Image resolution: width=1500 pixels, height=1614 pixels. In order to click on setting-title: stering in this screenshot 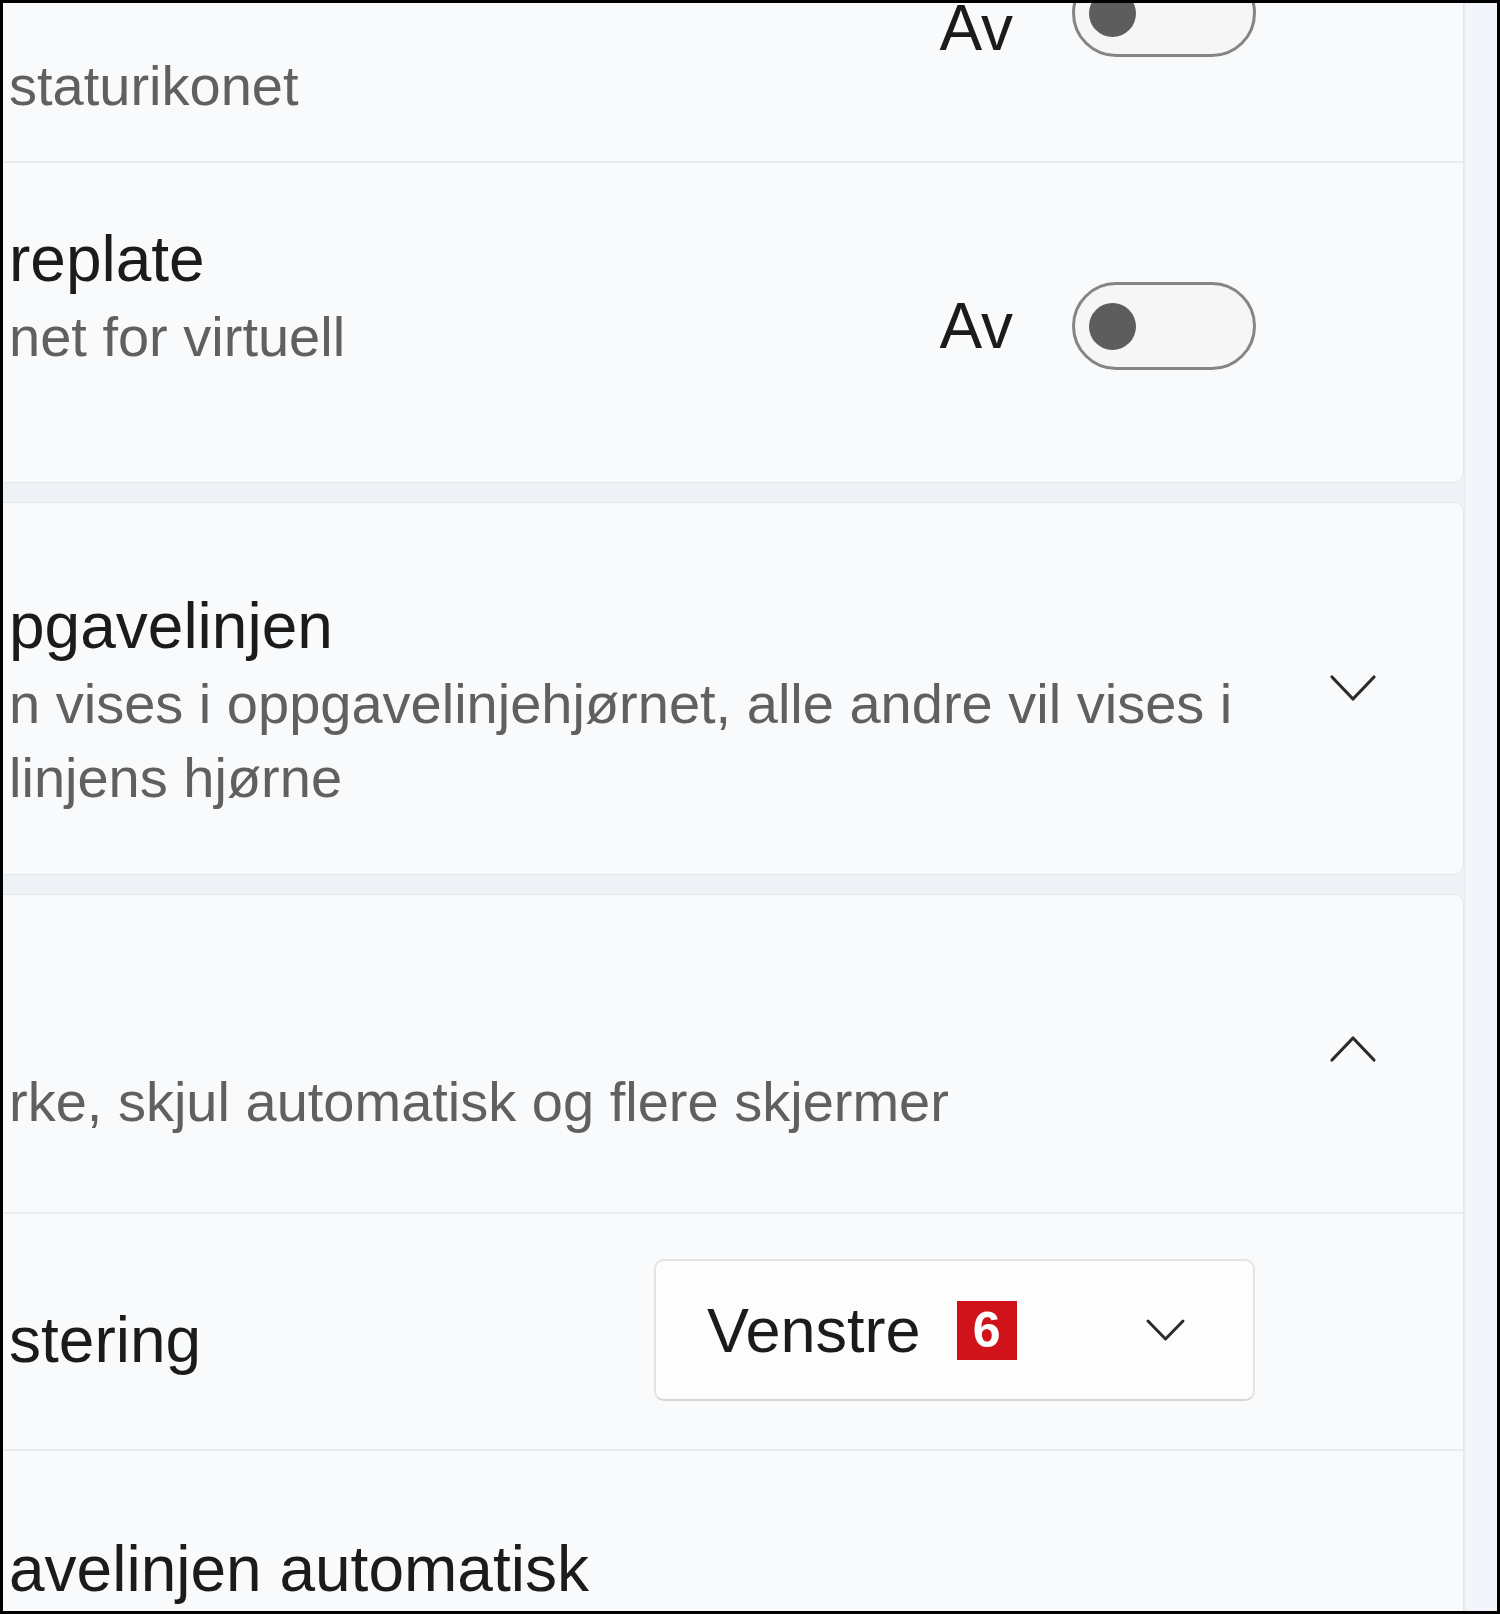, I will do `click(106, 1340)`.